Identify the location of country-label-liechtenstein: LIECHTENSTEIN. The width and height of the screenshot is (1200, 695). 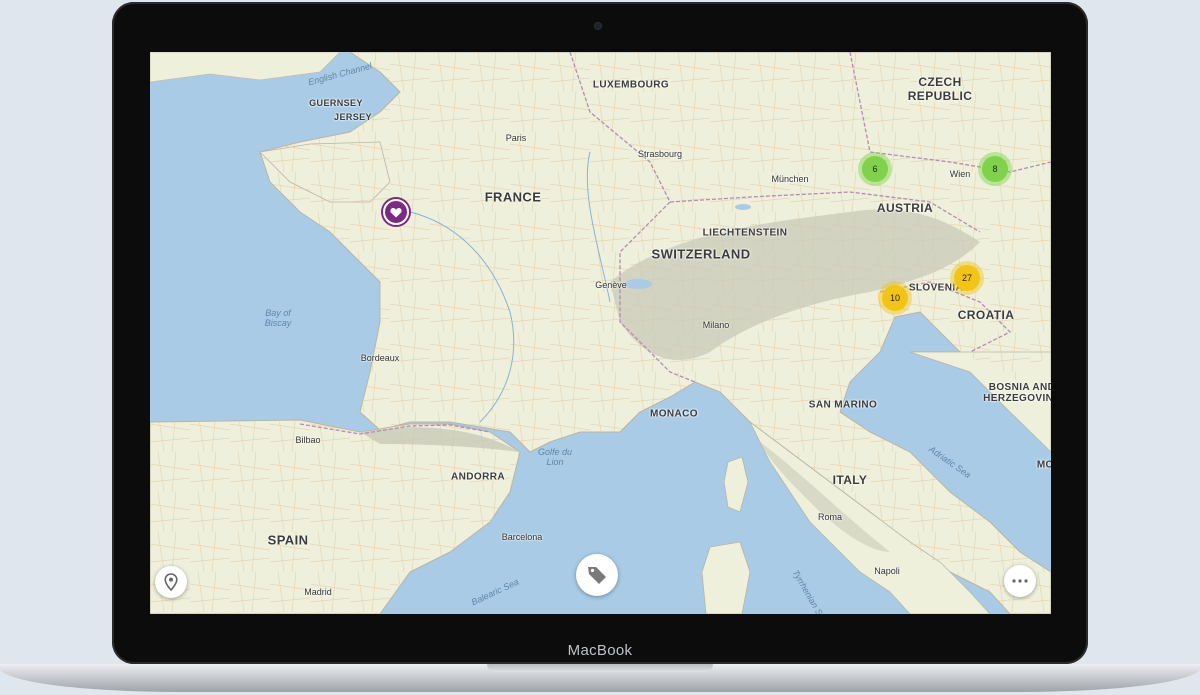
(745, 233).